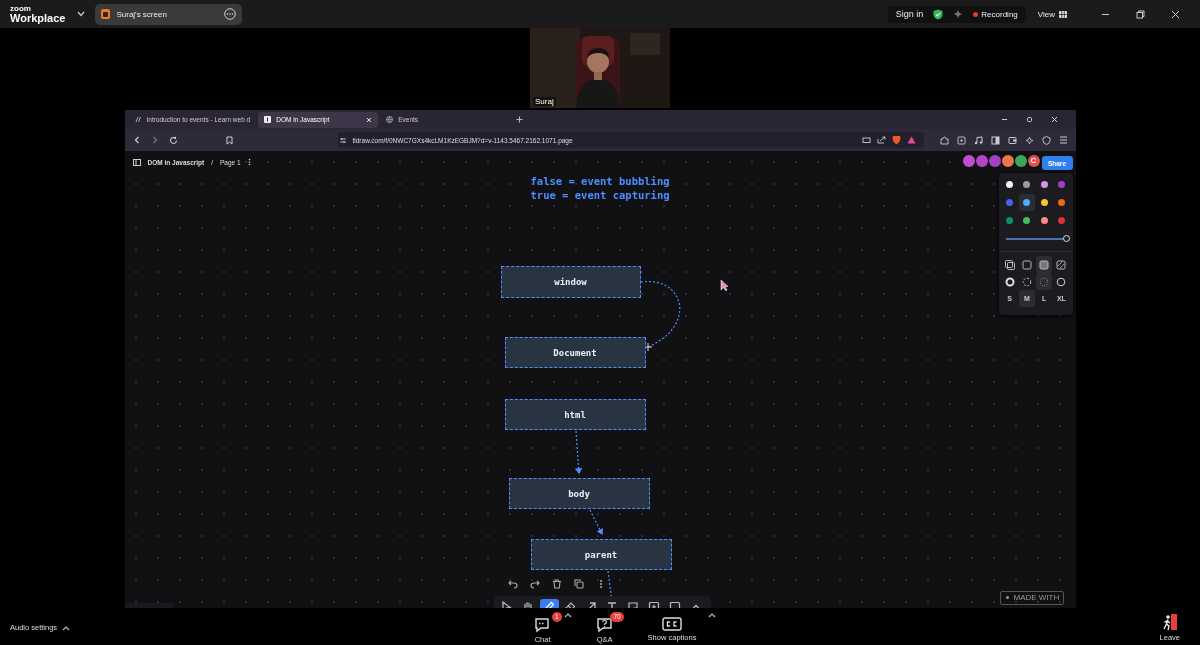  Describe the element at coordinates (154, 140) in the screenshot. I see `forward-icon` at that location.